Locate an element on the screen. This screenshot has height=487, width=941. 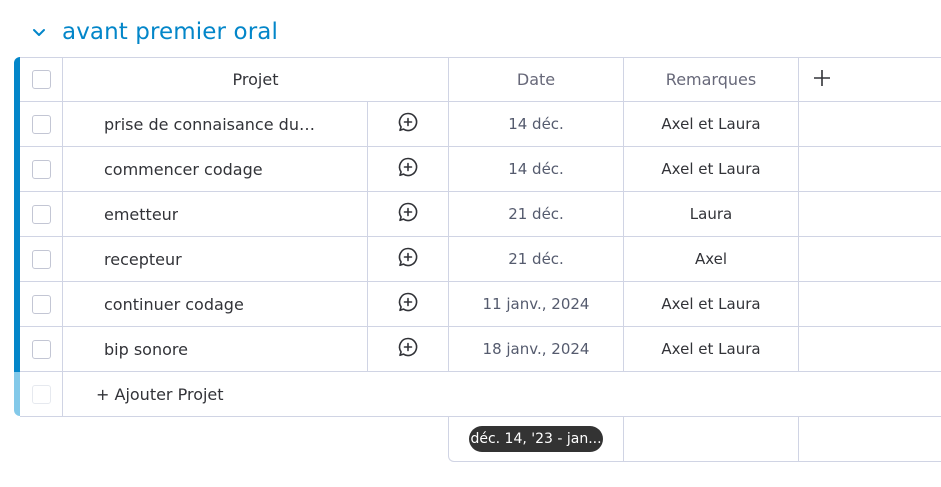
group-title: avant premier oral is located at coordinates (170, 32).